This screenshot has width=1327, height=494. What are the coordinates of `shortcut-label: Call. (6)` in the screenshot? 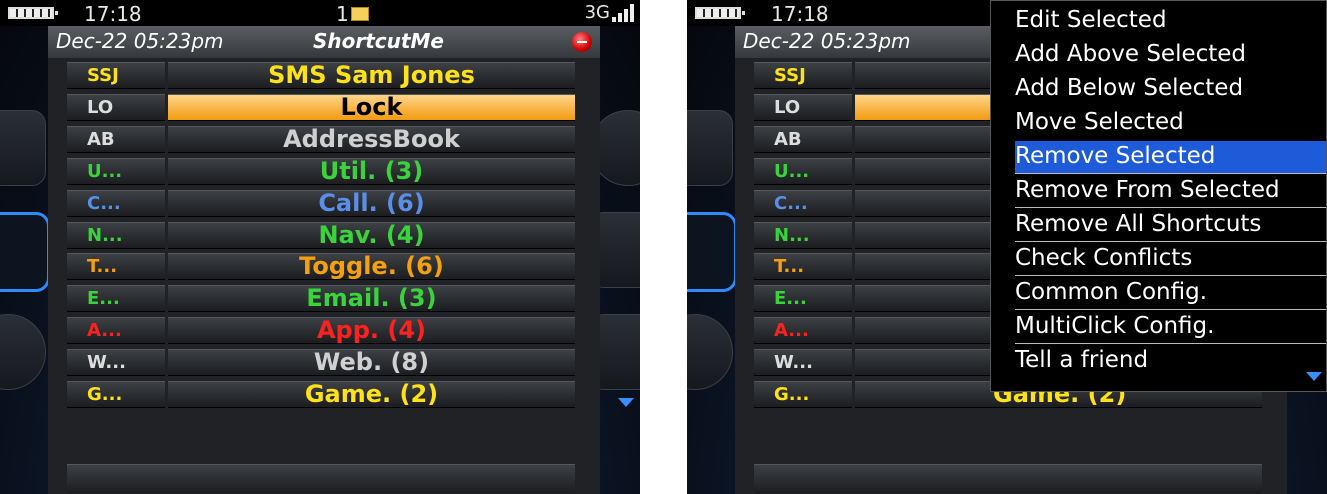 It's located at (371, 203).